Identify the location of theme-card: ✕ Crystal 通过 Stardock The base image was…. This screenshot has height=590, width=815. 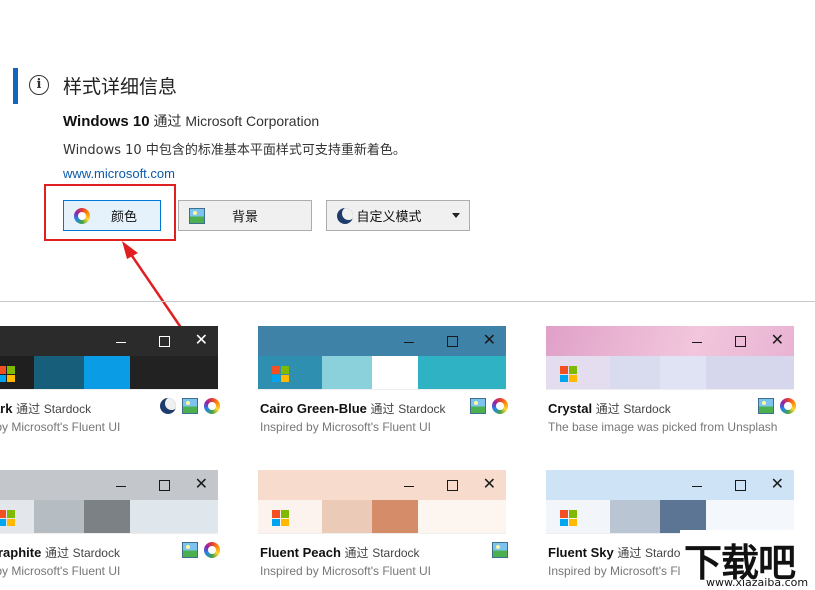
(671, 384).